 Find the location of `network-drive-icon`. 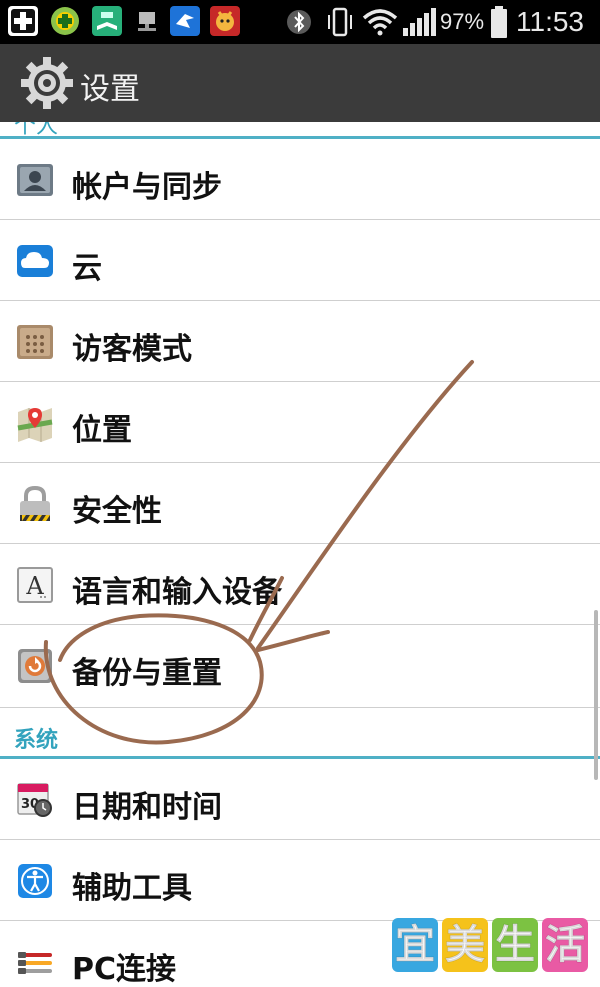

network-drive-icon is located at coordinates (147, 21).